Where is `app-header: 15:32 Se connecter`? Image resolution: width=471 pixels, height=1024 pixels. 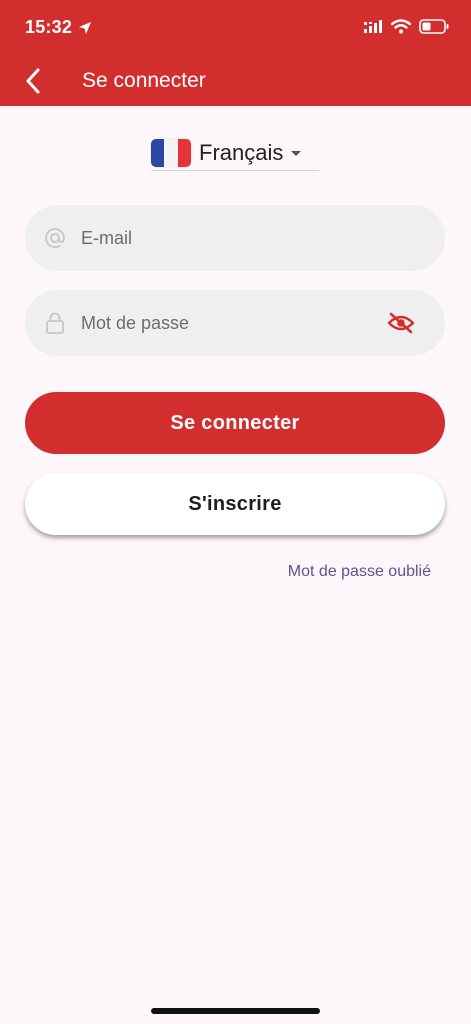
app-header: 15:32 Se connecter is located at coordinates (235, 53).